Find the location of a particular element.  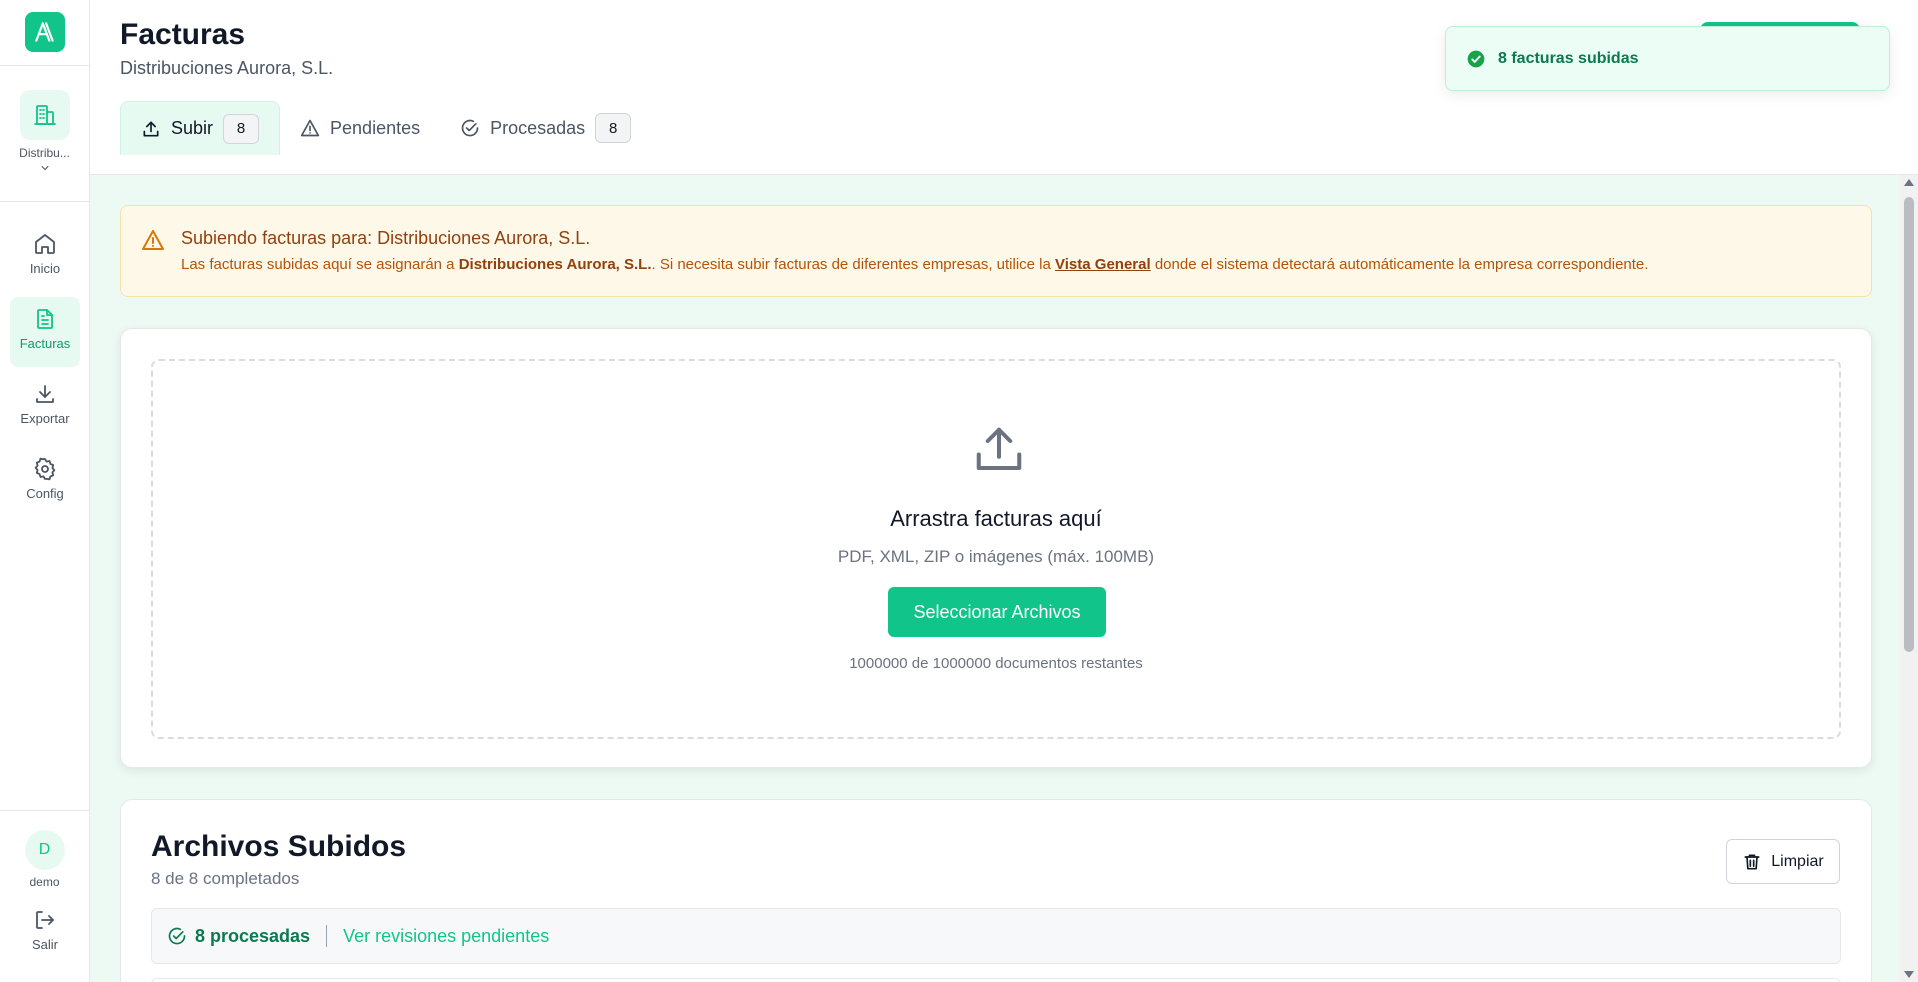

toast-message: 8 facturas subidas is located at coordinates (1568, 58).